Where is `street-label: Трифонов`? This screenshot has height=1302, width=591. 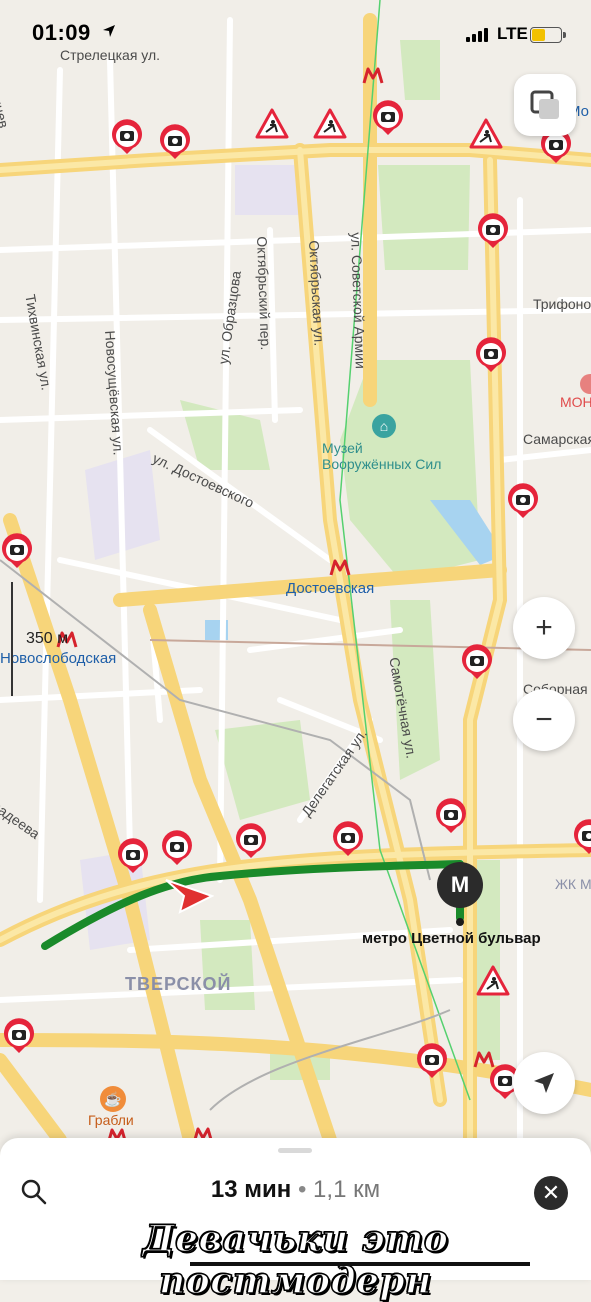 street-label: Трифонов is located at coordinates (562, 304).